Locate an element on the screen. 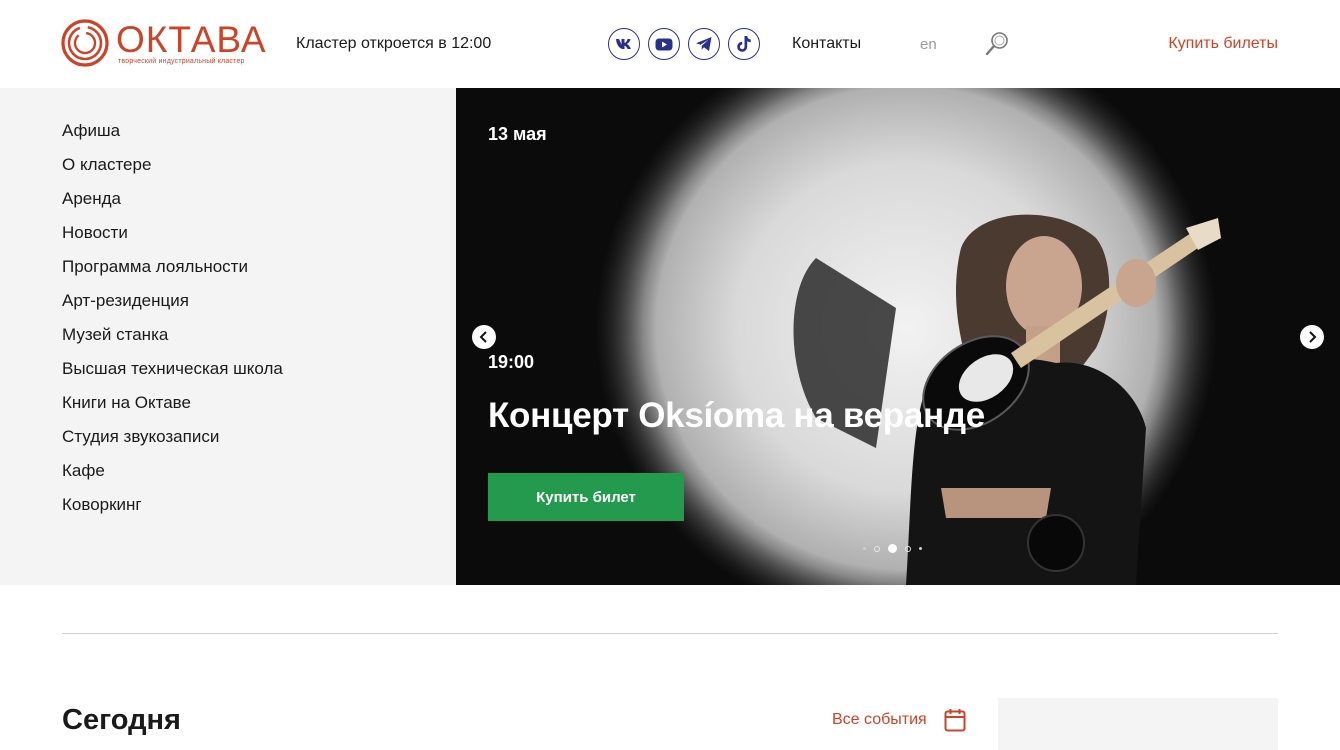 This screenshot has width=1340, height=750. logo: ОКТАВА творческий индустриальный кластер is located at coordinates (163, 44).